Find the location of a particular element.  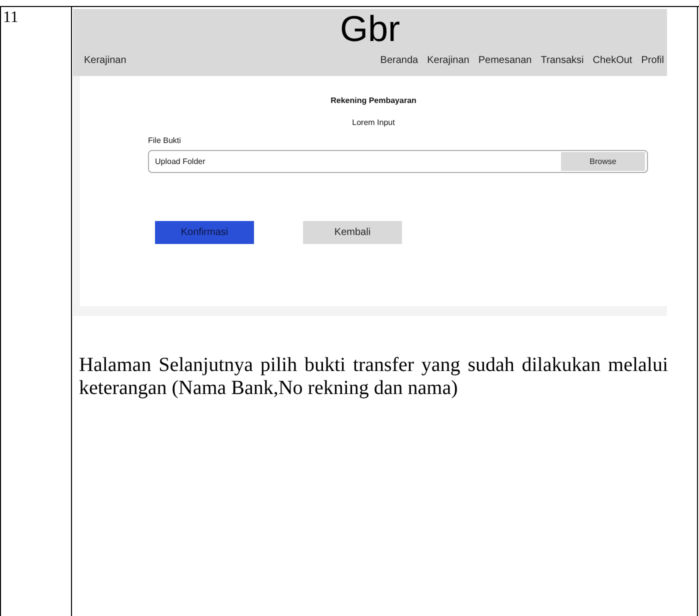

nav-link: Transaksi is located at coordinates (562, 60).